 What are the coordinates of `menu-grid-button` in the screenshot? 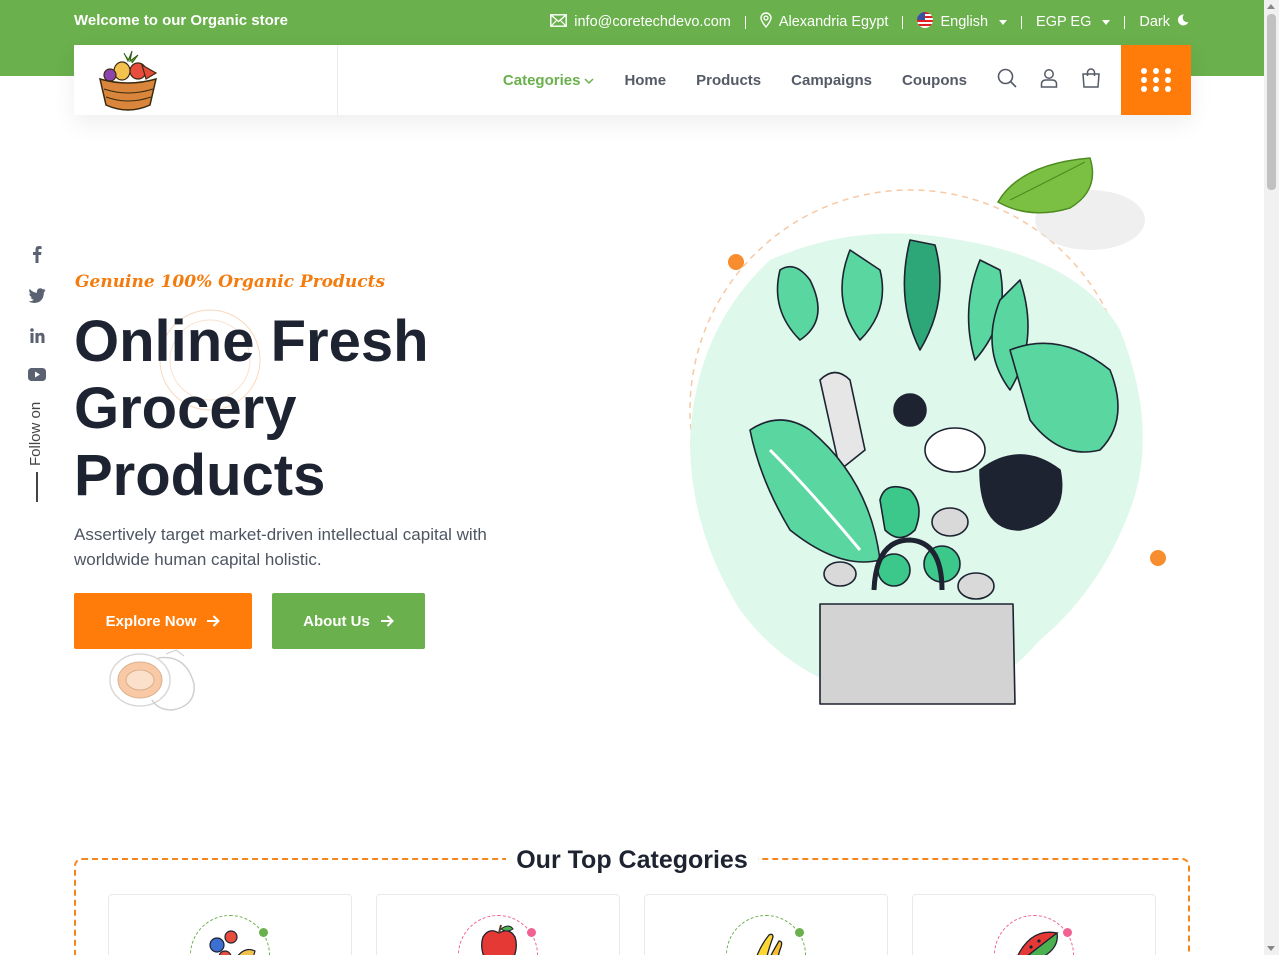 It's located at (1156, 80).